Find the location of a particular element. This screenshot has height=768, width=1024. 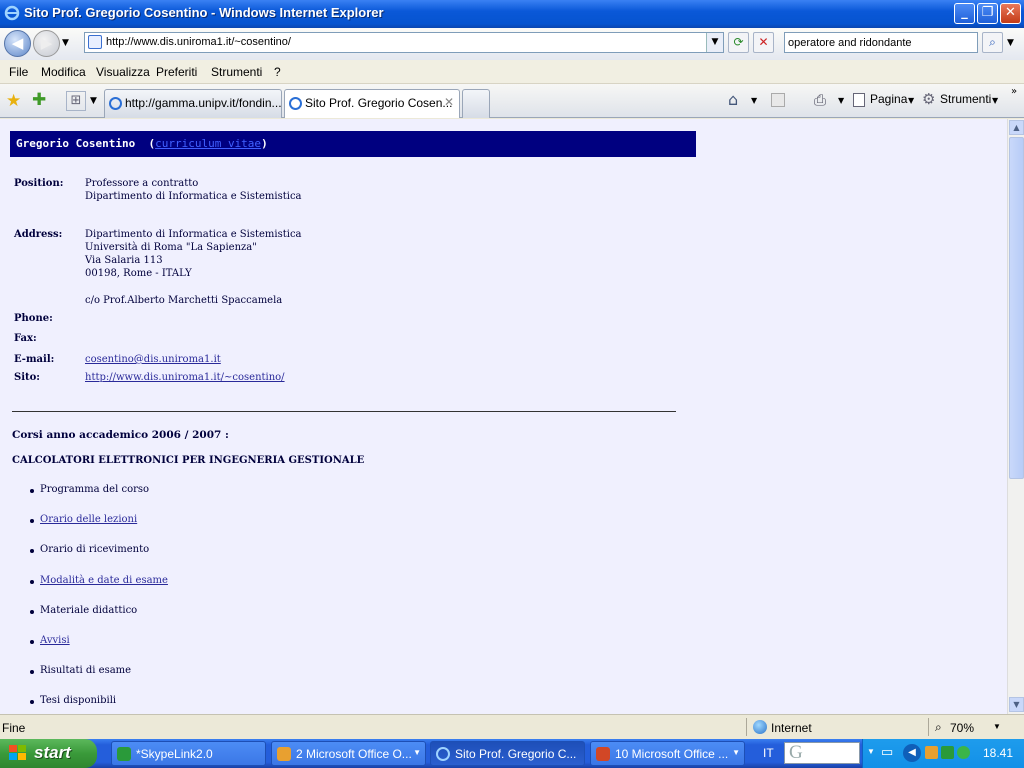

vertical-scrollbar: ▲ ▼ is located at coordinates (1015, 416).